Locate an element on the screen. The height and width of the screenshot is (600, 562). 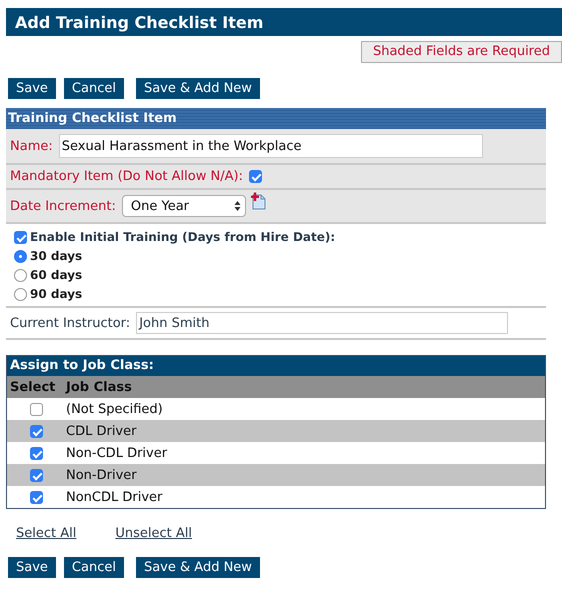
table-title: Assign to Job Class: is located at coordinates (276, 366).